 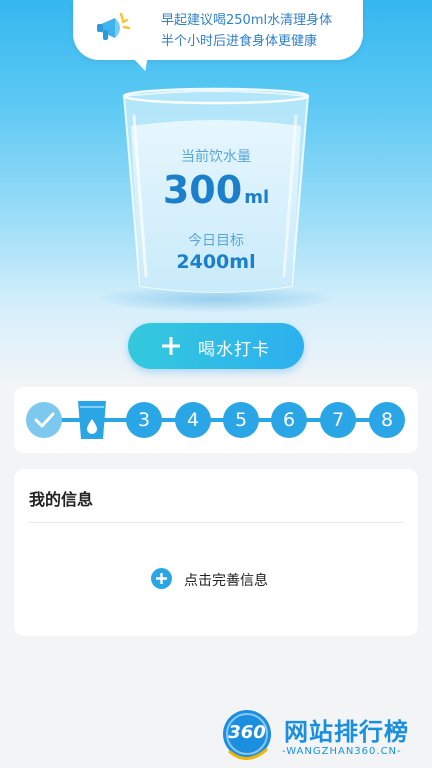 What do you see at coordinates (289, 420) in the screenshot?
I see `cup-step-6: 6` at bounding box center [289, 420].